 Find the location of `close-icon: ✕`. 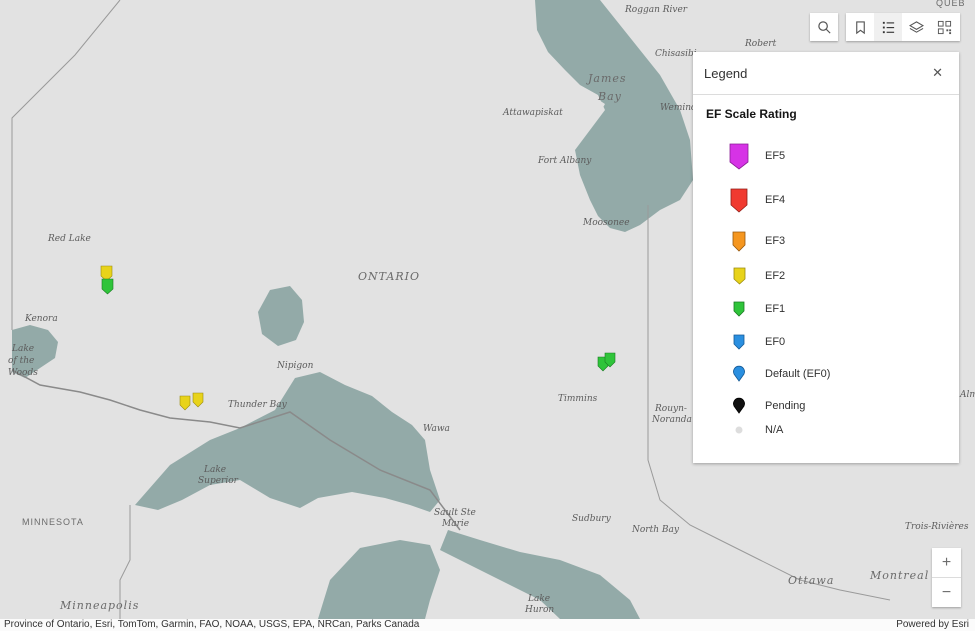

close-icon: ✕ is located at coordinates (937, 73).